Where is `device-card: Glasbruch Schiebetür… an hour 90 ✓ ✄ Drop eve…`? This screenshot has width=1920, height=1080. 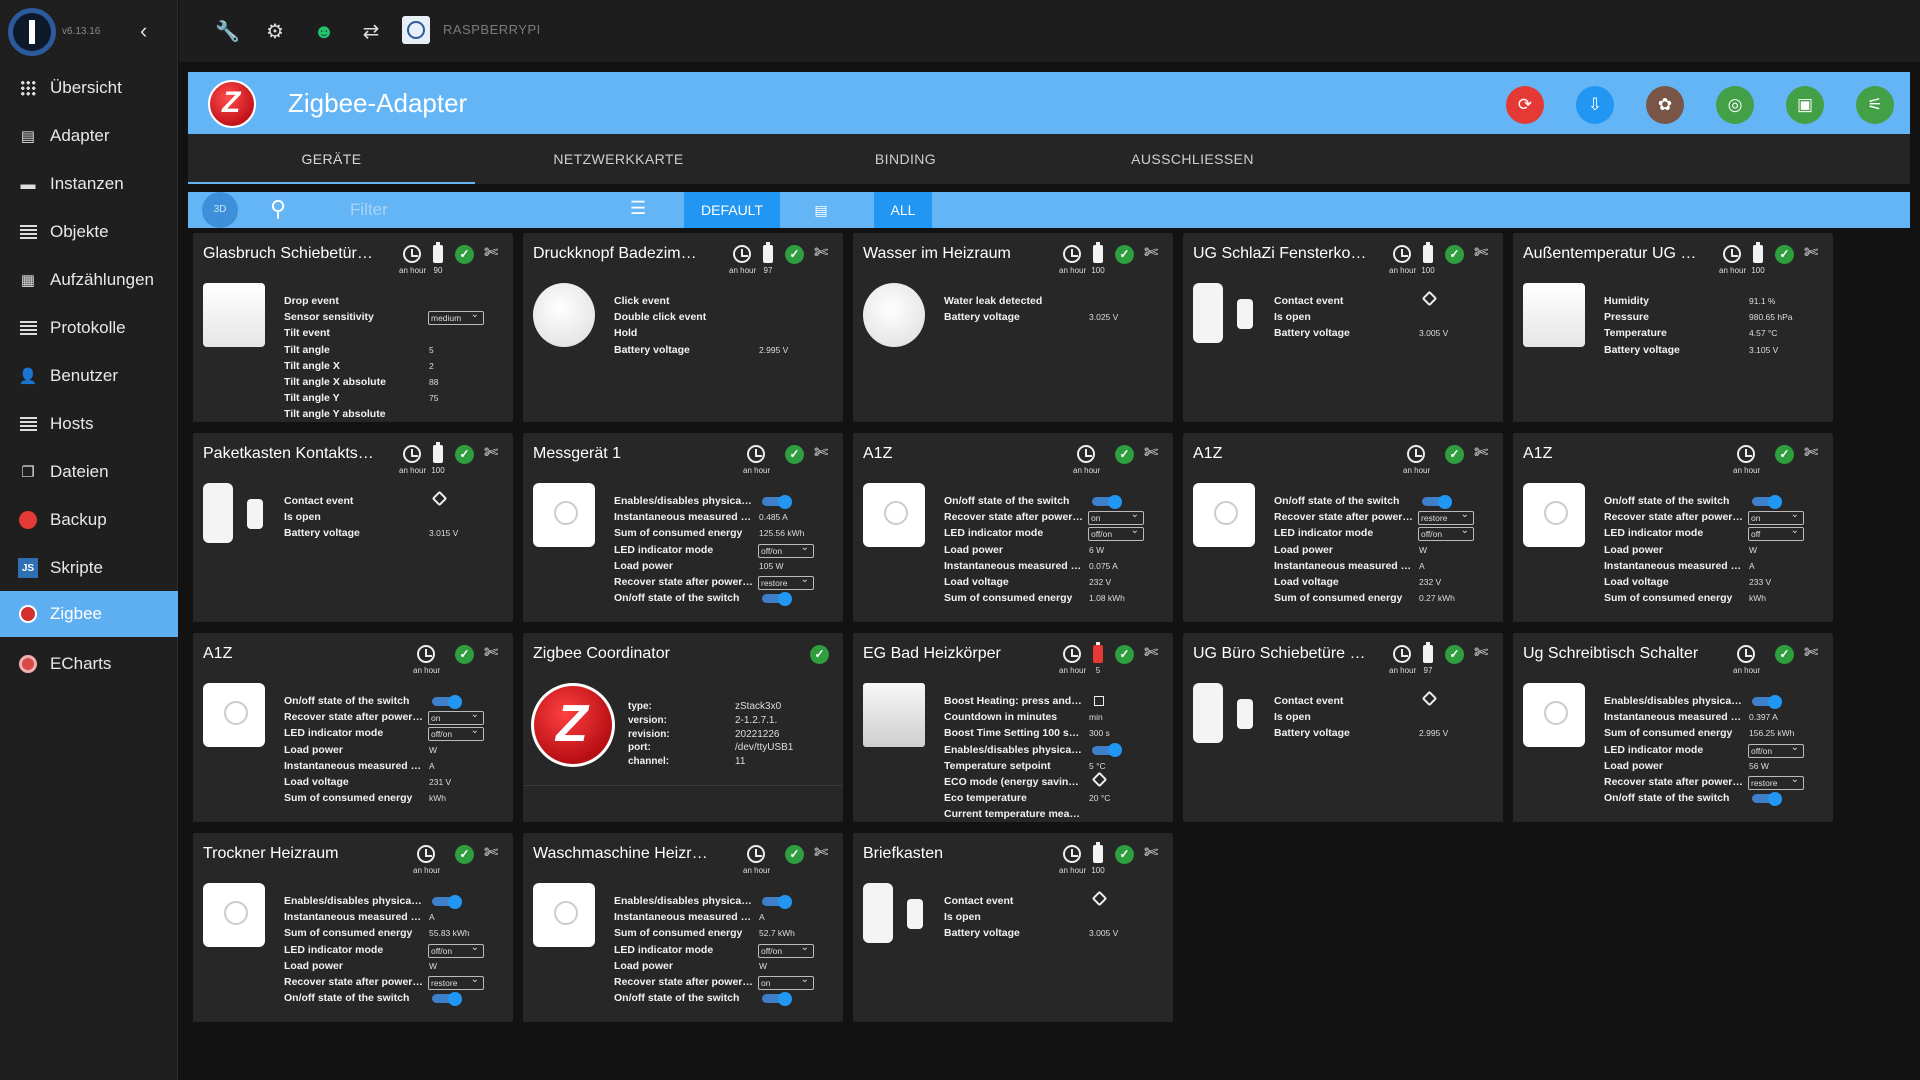
device-card: Glasbruch Schiebetür… an hour 90 ✓ ✄ Drop eve… is located at coordinates (353, 327).